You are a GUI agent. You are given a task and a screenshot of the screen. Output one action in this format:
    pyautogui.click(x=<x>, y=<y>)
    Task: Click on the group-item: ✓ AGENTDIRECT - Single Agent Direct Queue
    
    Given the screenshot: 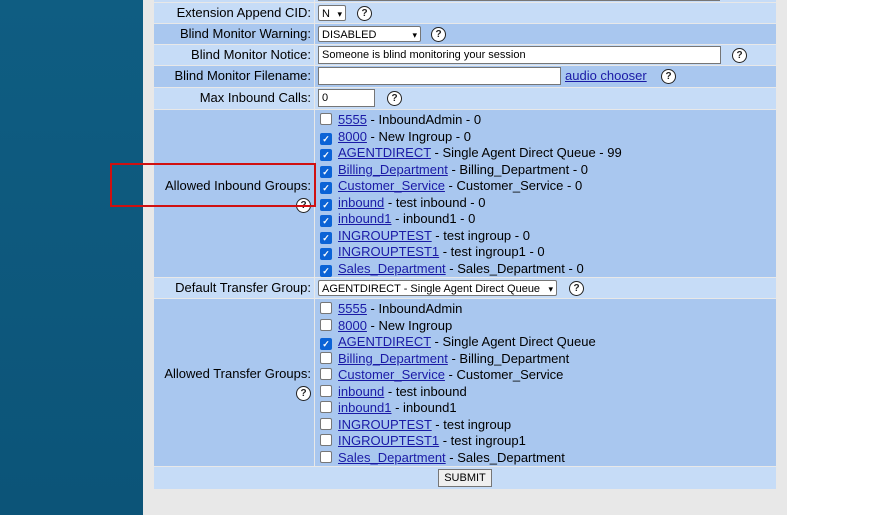 What is the action you would take?
    pyautogui.click(x=458, y=342)
    